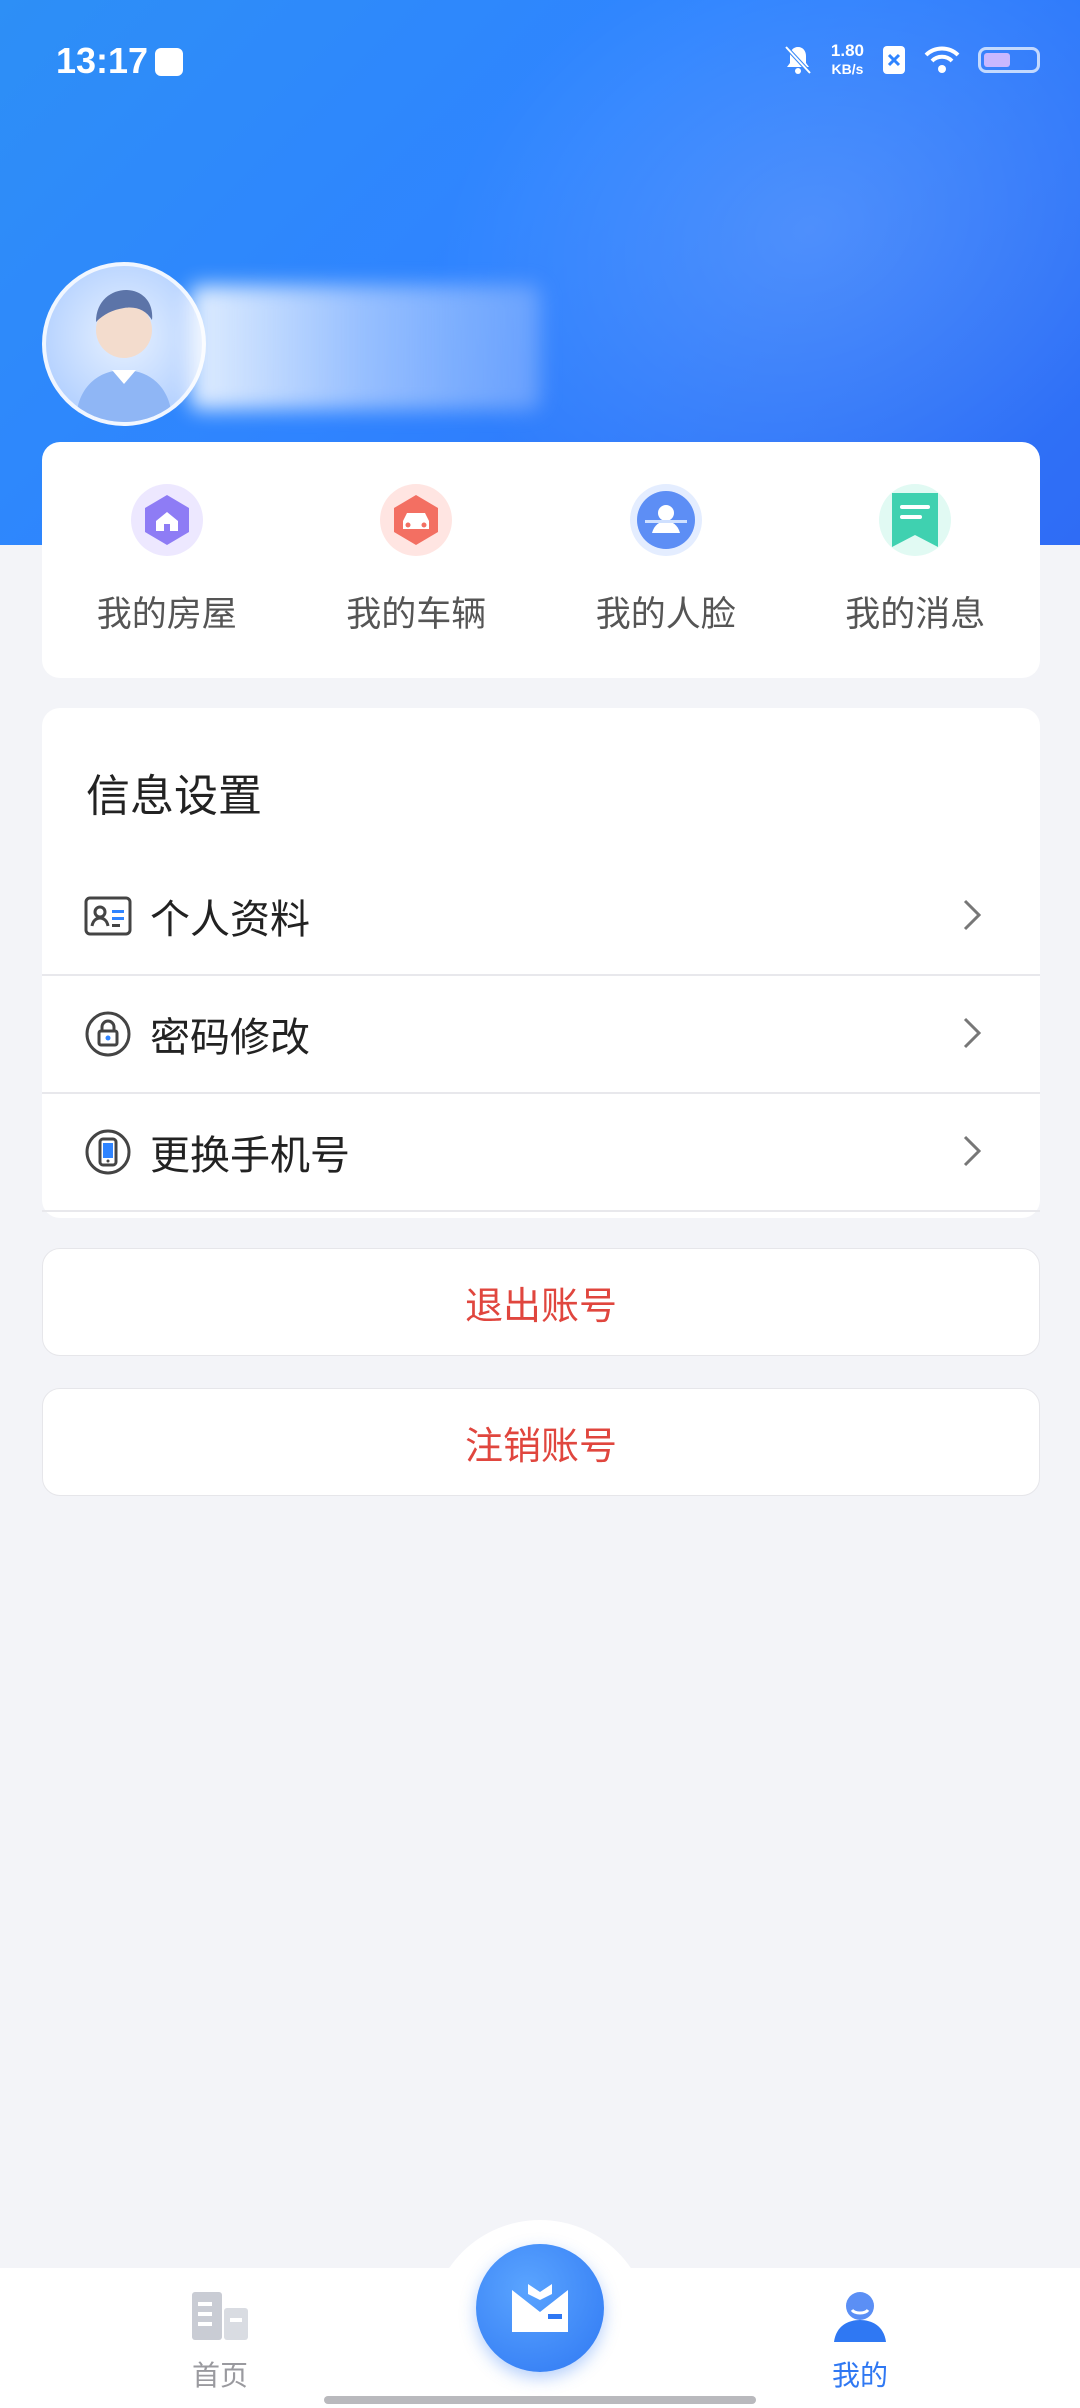 The image size is (1080, 2408). Describe the element at coordinates (169, 62) in the screenshot. I see `notification-app-icon` at that location.